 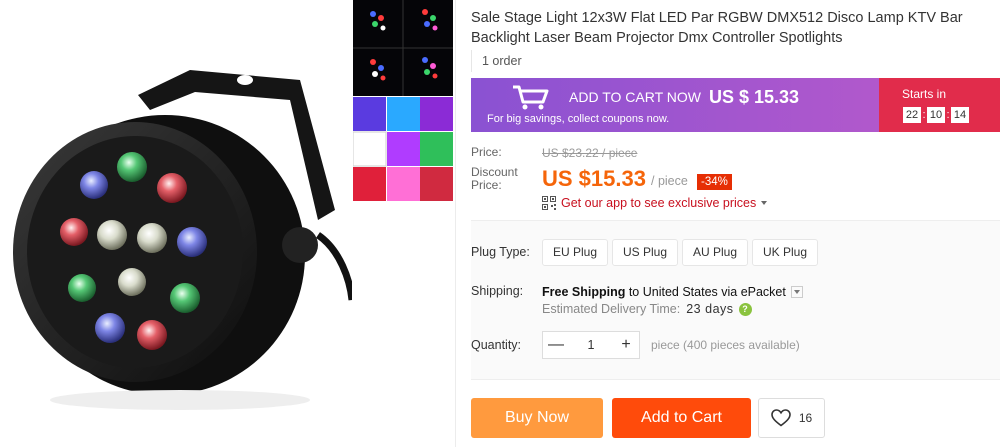 What do you see at coordinates (486, 152) in the screenshot?
I see `price-label: Price:` at bounding box center [486, 152].